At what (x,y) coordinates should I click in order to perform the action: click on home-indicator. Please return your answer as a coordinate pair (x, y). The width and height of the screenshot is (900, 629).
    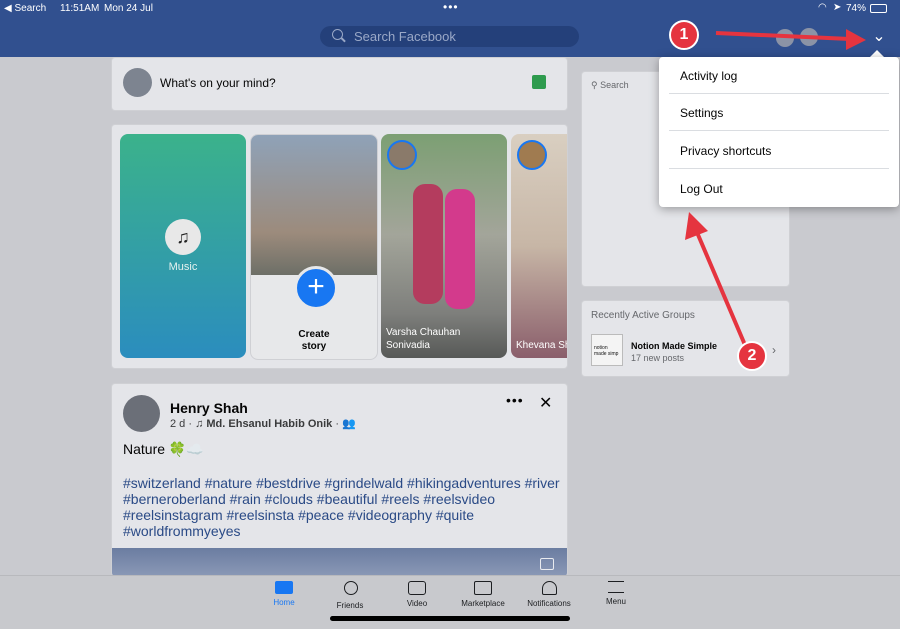
    Looking at the image, I should click on (450, 618).